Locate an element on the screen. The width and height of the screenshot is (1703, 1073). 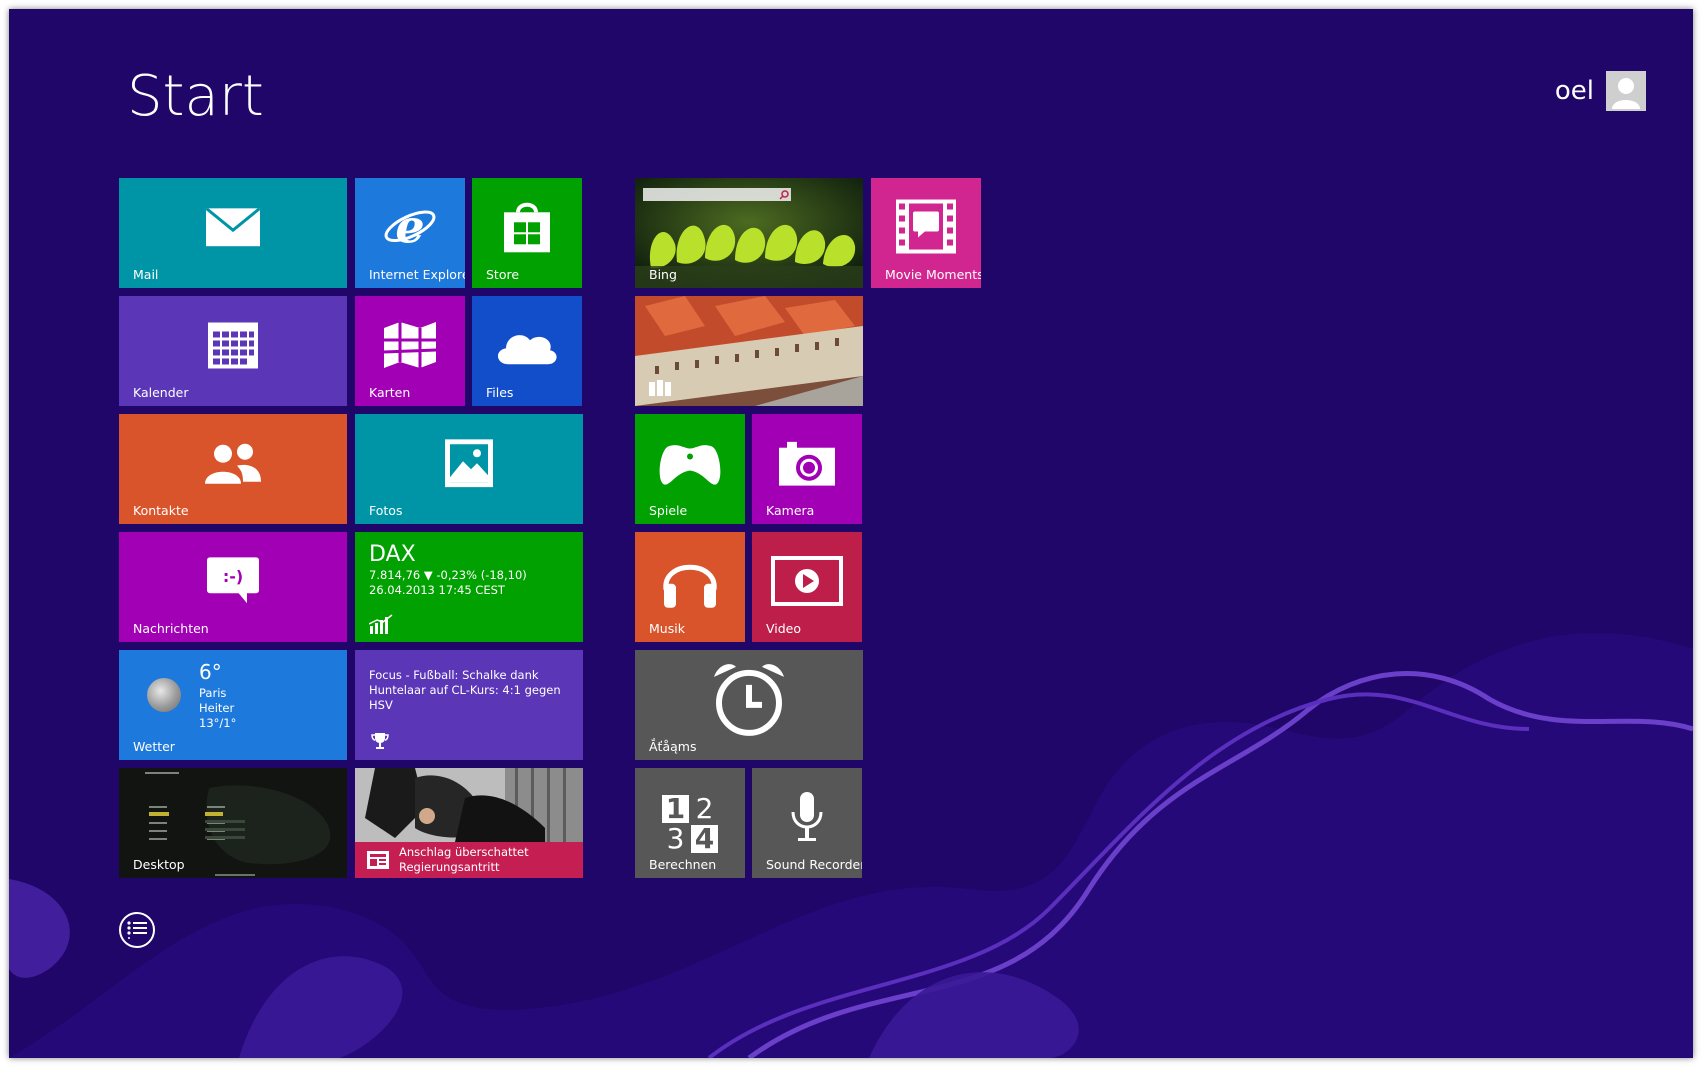
dax-date: 26.04.2013 17:45 CEST is located at coordinates (437, 590).